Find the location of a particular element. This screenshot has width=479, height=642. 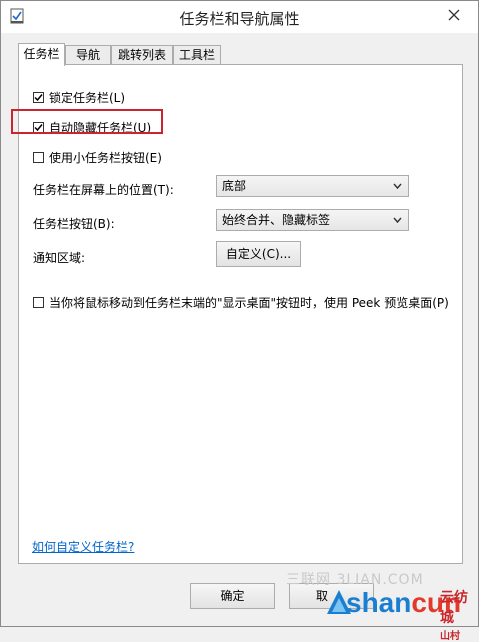

tab-navigation: 导航 is located at coordinates (88, 55).